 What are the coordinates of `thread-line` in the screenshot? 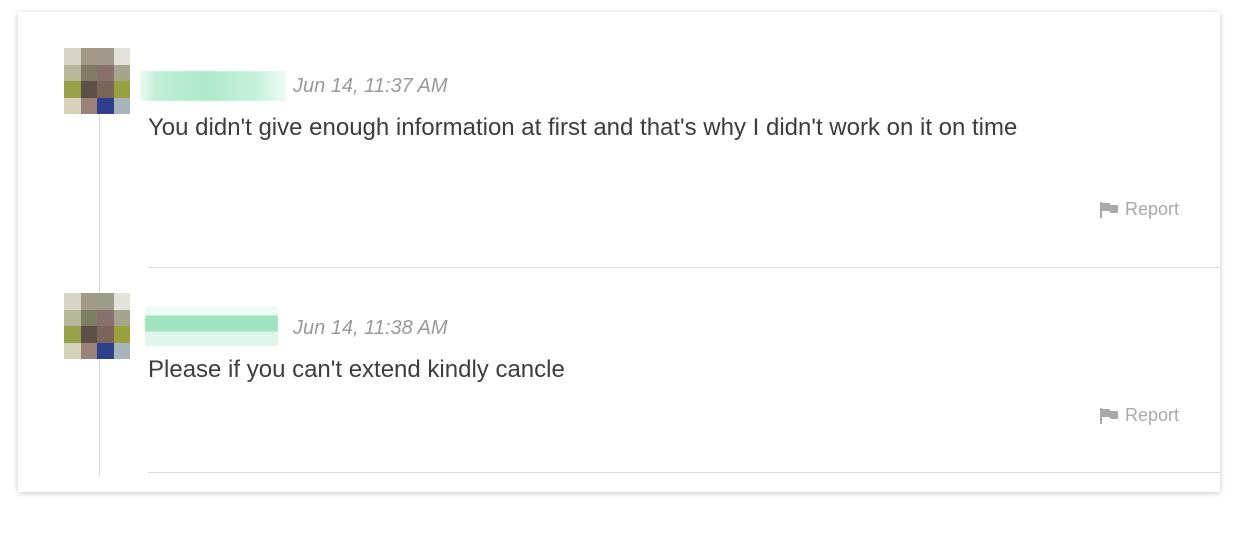 It's located at (99, 286).